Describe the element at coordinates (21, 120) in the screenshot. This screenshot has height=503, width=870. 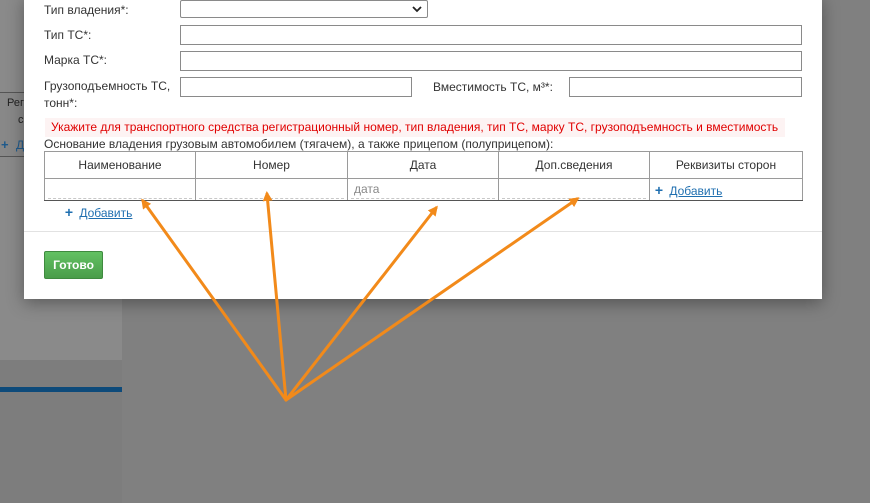
I see `background-text-line2: с` at that location.